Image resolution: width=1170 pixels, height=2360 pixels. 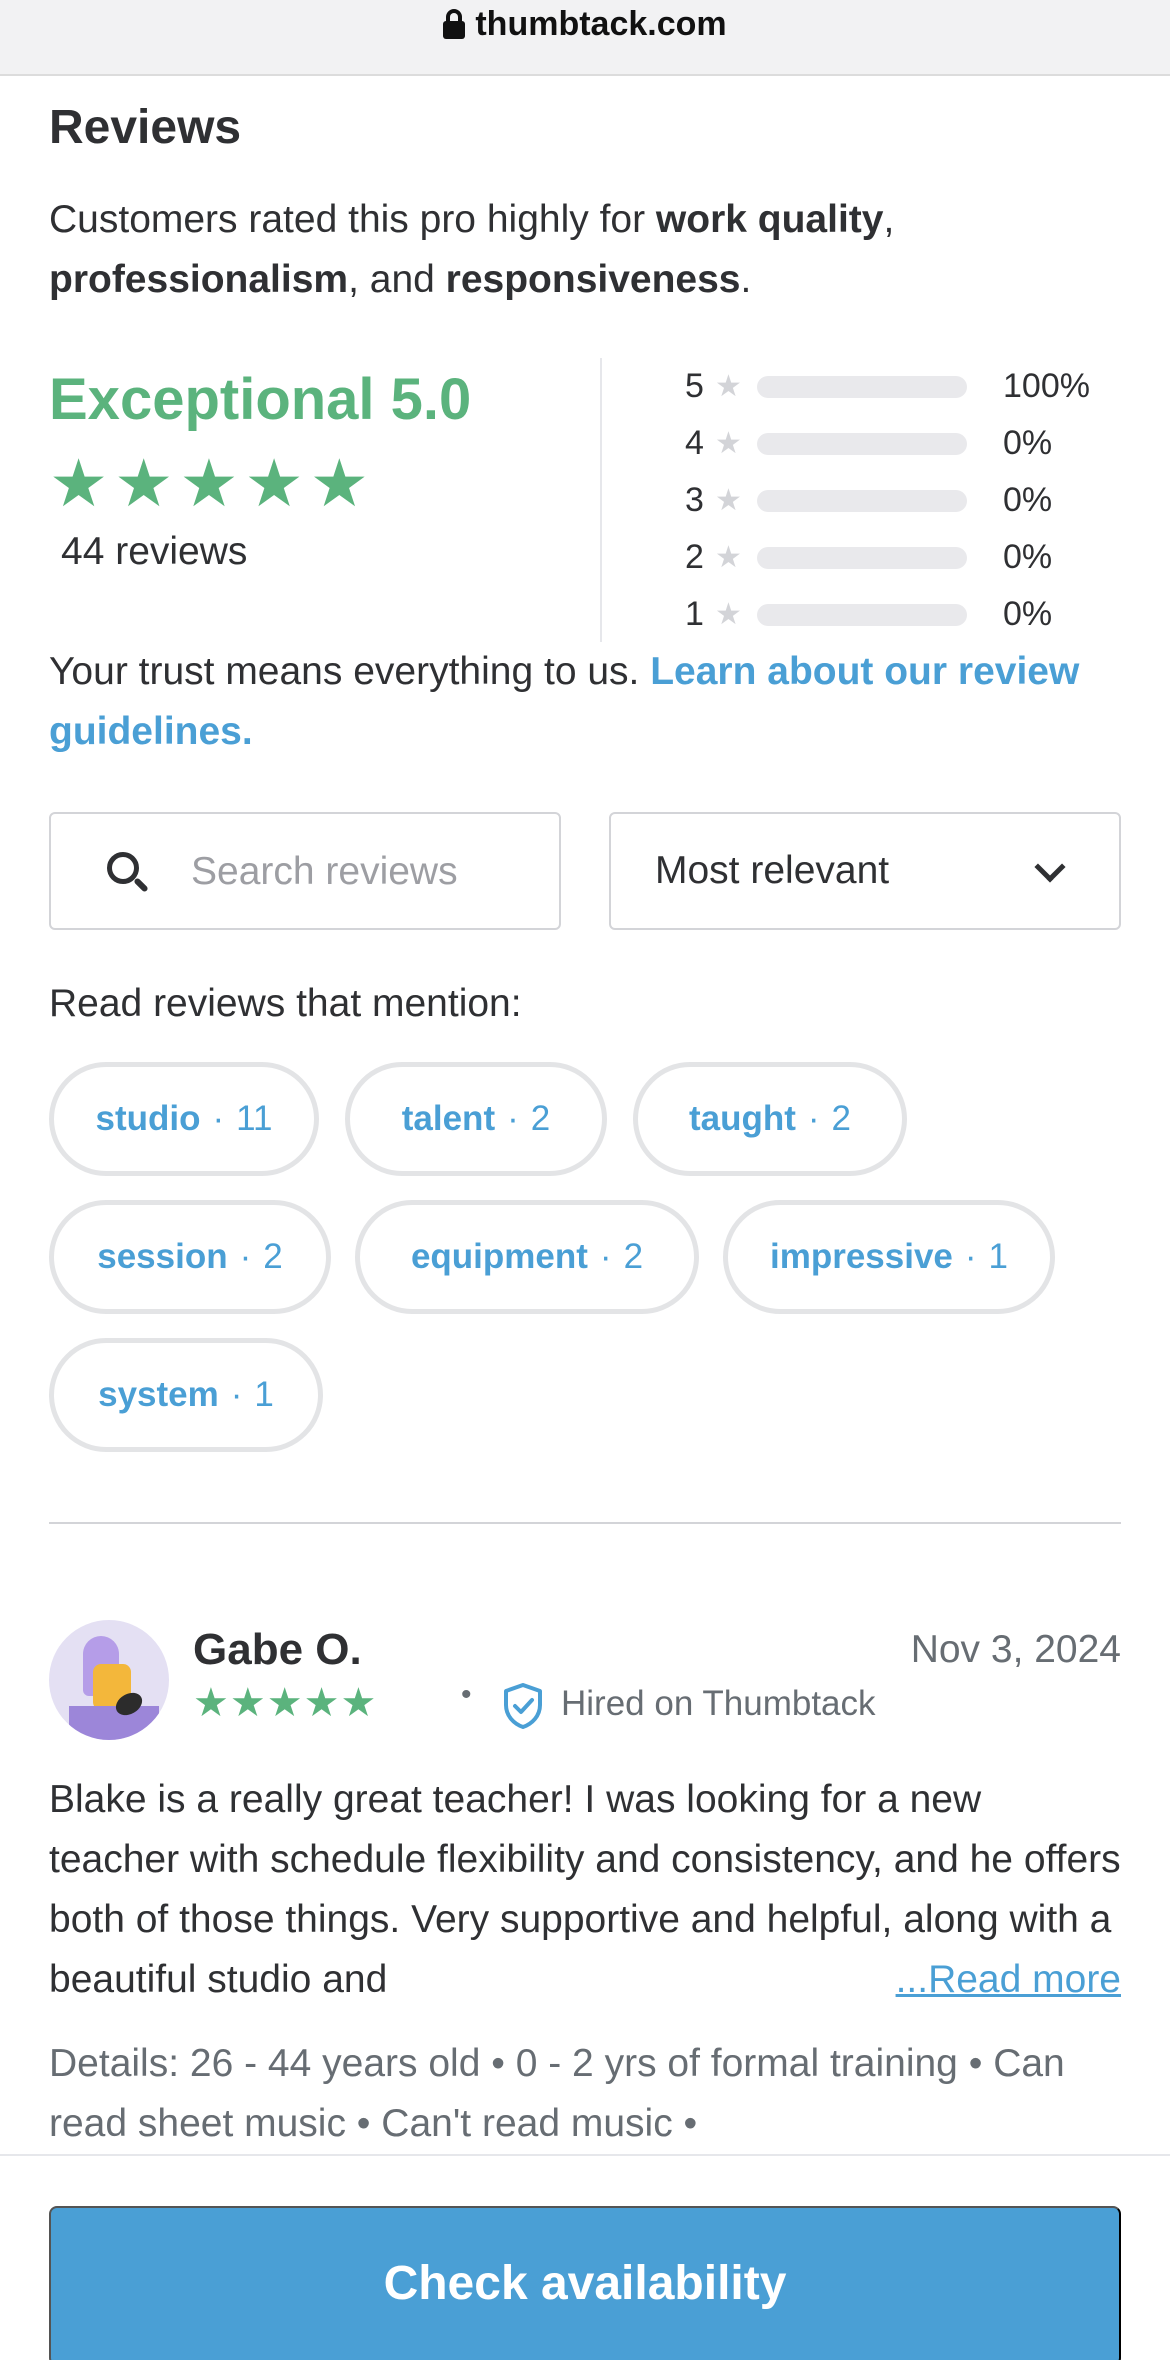 I want to click on hired-on-thumbtack-label: Hired on Thumbtack, so click(x=718, y=1703).